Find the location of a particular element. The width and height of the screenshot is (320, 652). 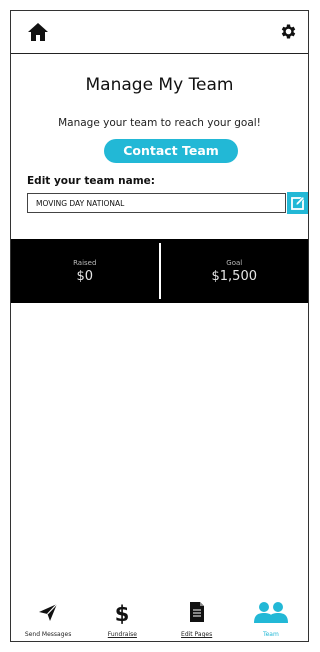

nav-team: Team is located at coordinates (271, 619).